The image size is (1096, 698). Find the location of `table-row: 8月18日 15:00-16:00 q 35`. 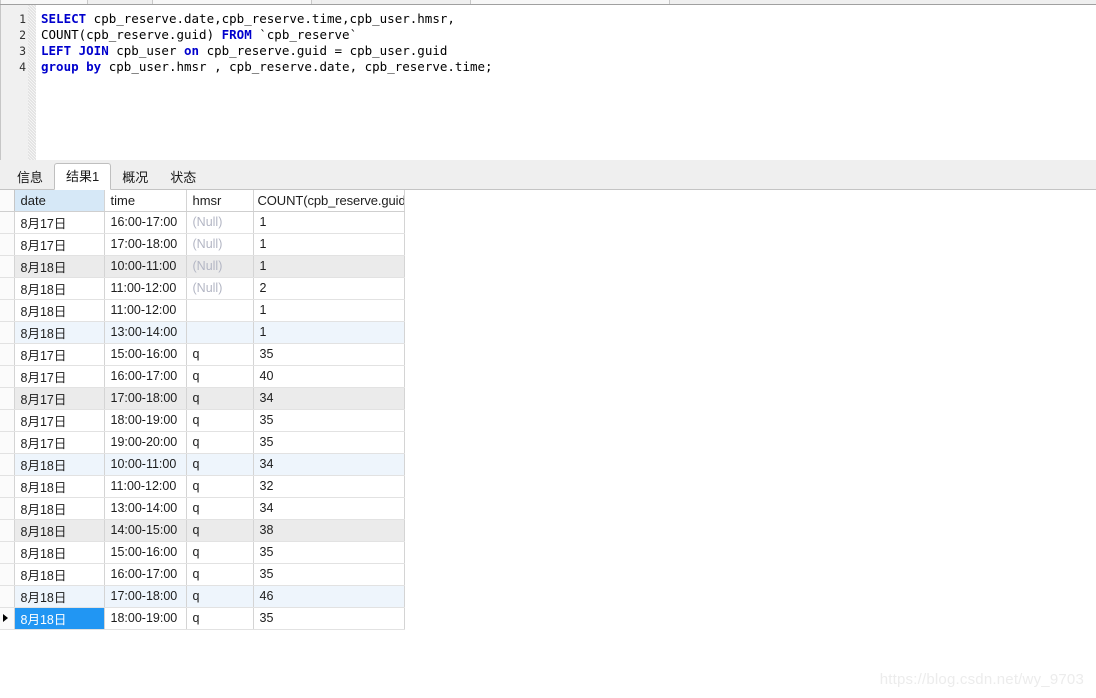

table-row: 8月18日 15:00-16:00 q 35 is located at coordinates (202, 552).